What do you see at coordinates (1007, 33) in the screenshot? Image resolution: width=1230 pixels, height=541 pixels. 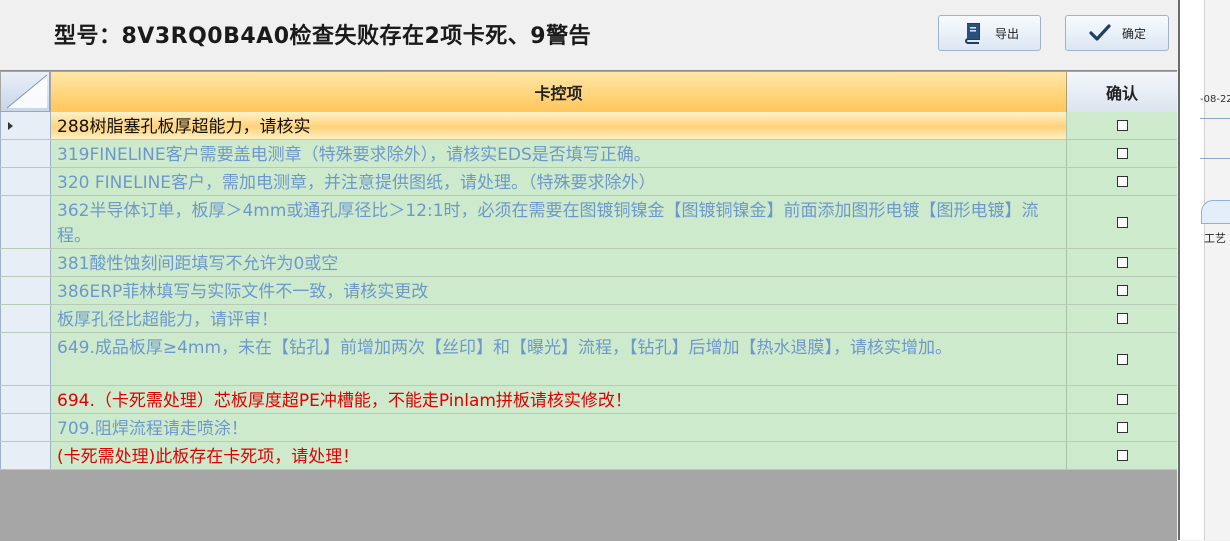 I see `export-label: 导出` at bounding box center [1007, 33].